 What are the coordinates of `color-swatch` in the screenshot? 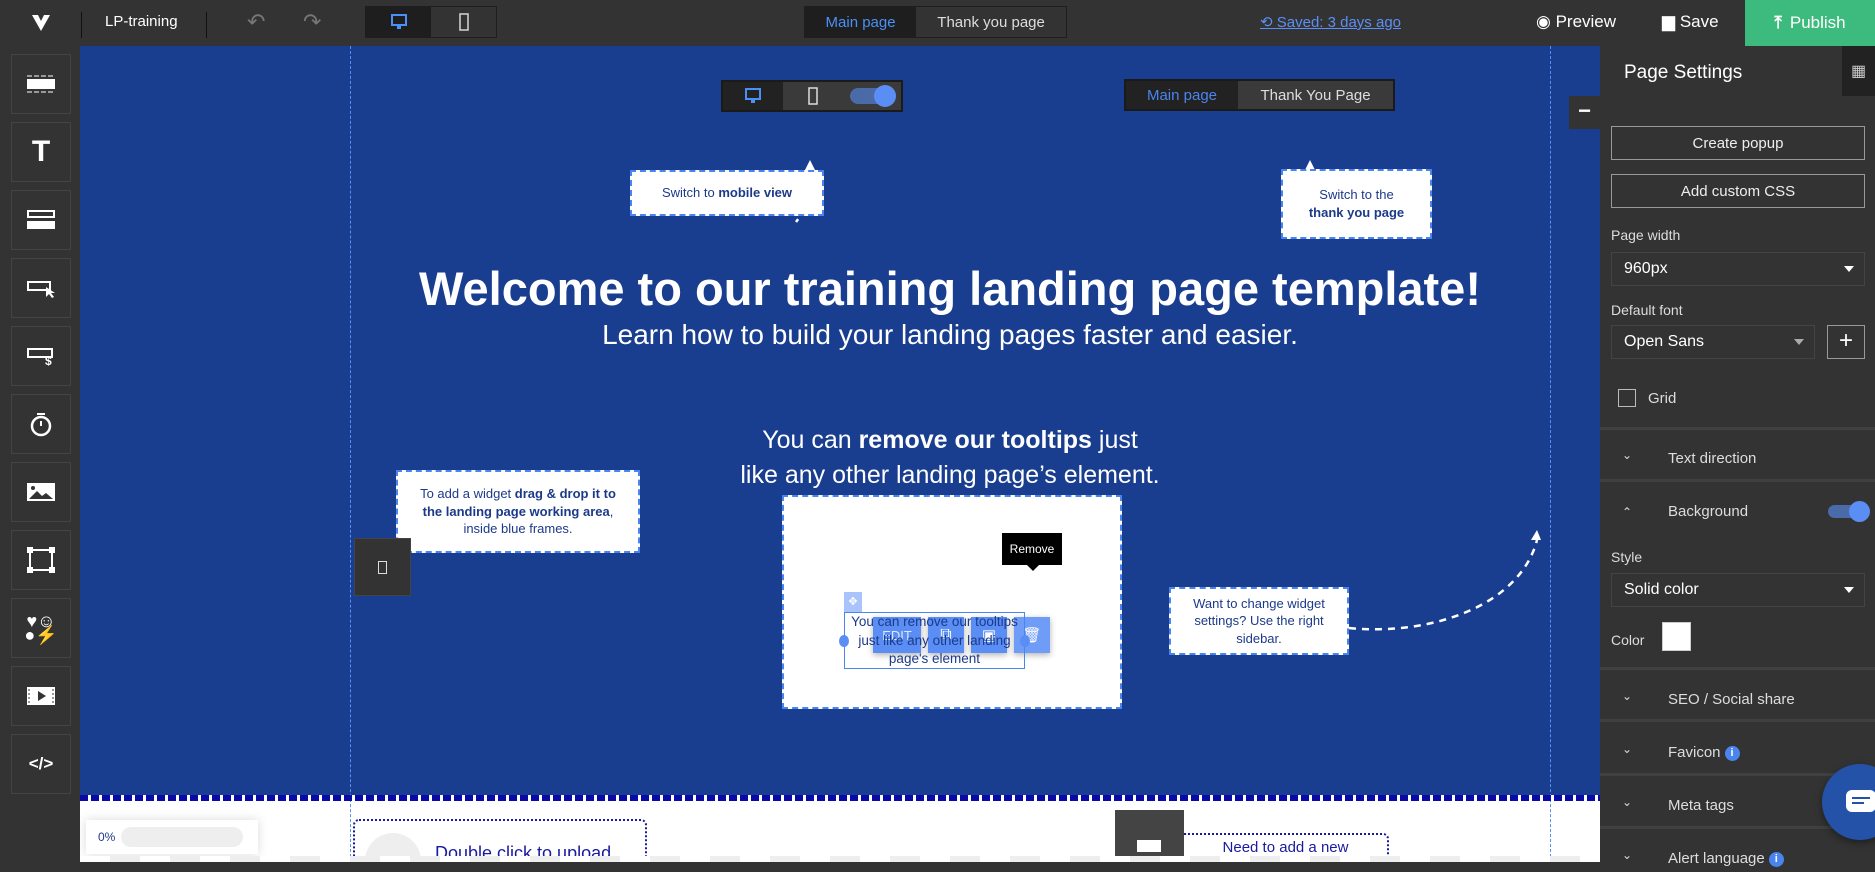 It's located at (1676, 636).